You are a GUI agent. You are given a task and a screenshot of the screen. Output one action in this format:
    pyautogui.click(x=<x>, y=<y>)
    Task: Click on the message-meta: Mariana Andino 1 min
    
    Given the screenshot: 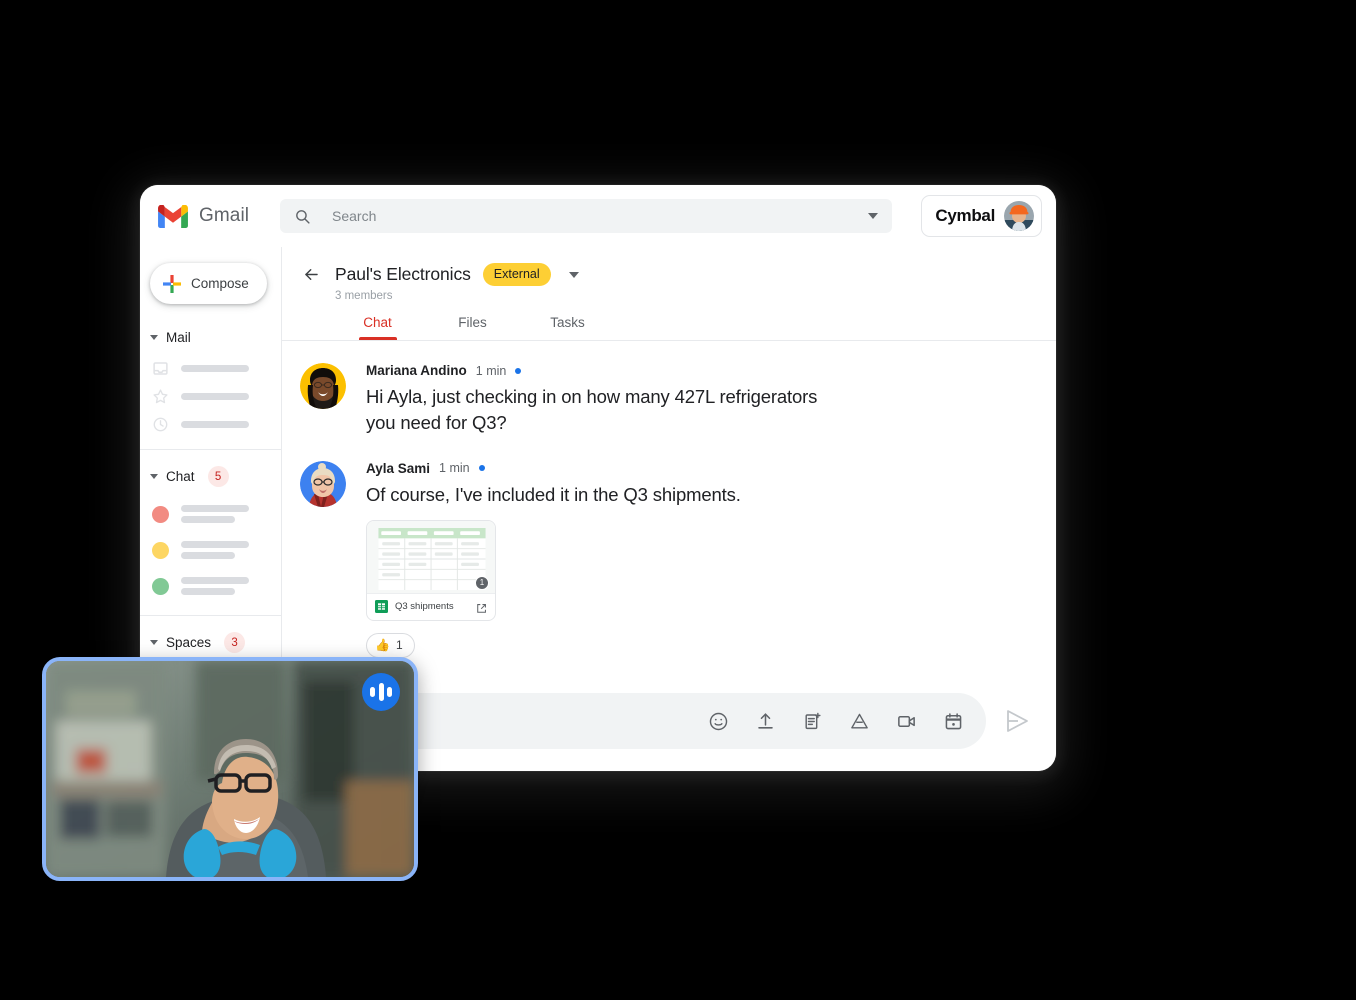 What is the action you would take?
    pyautogui.click(x=700, y=370)
    